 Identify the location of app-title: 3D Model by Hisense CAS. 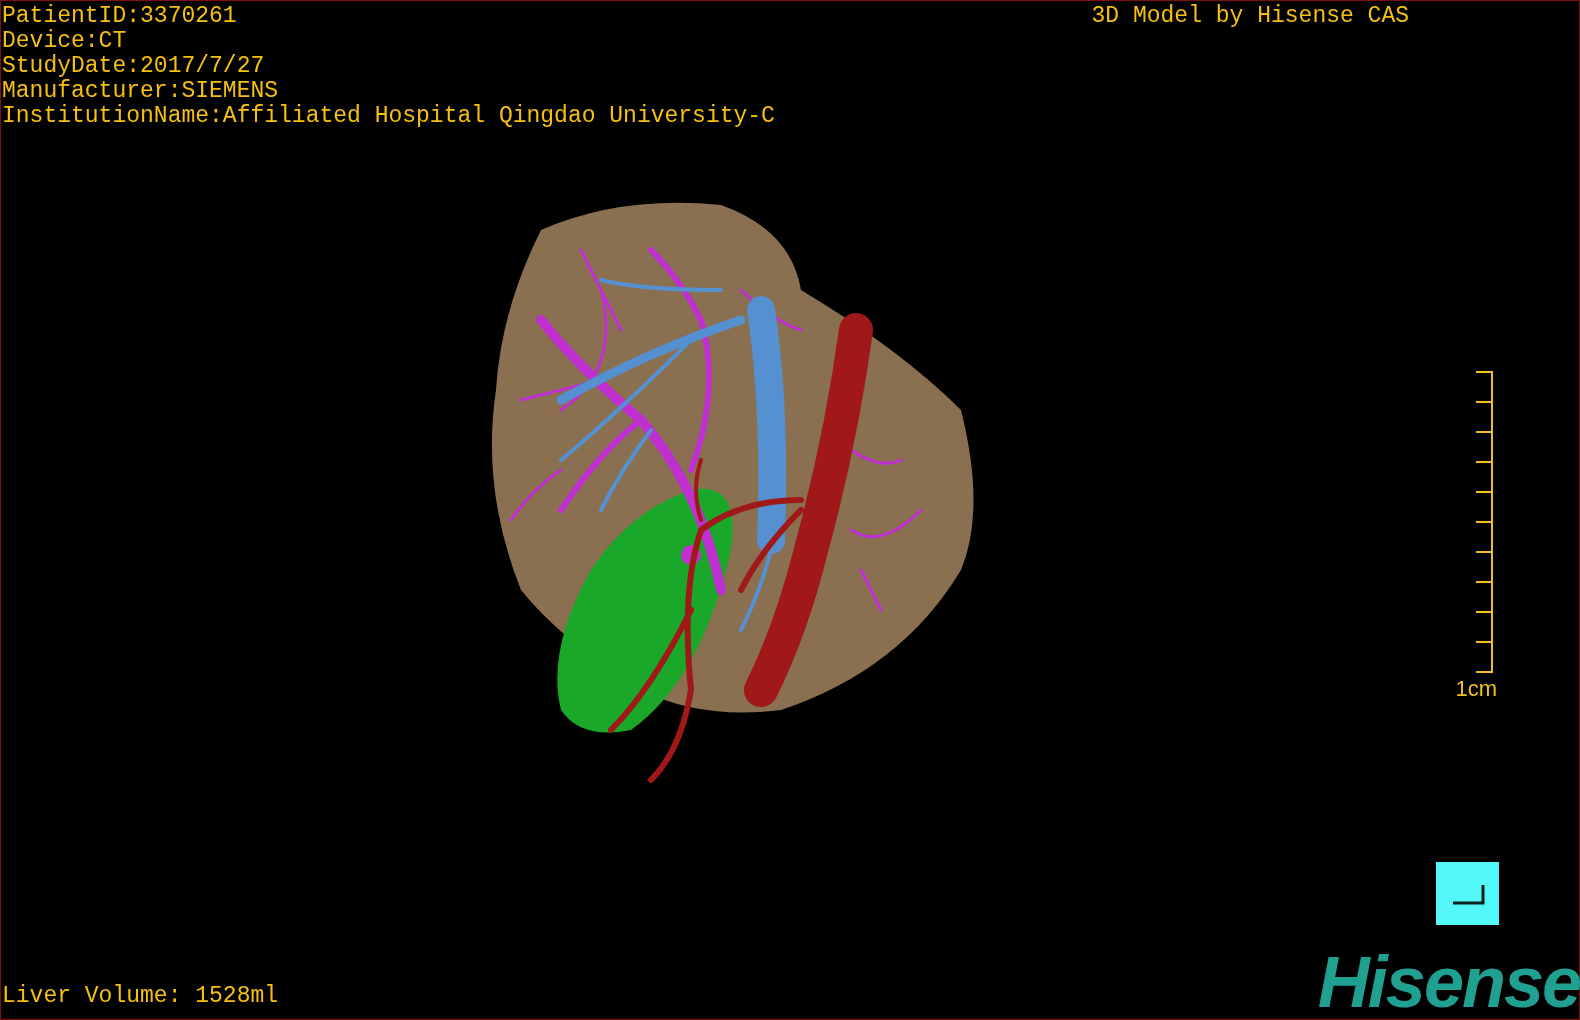
(1250, 16).